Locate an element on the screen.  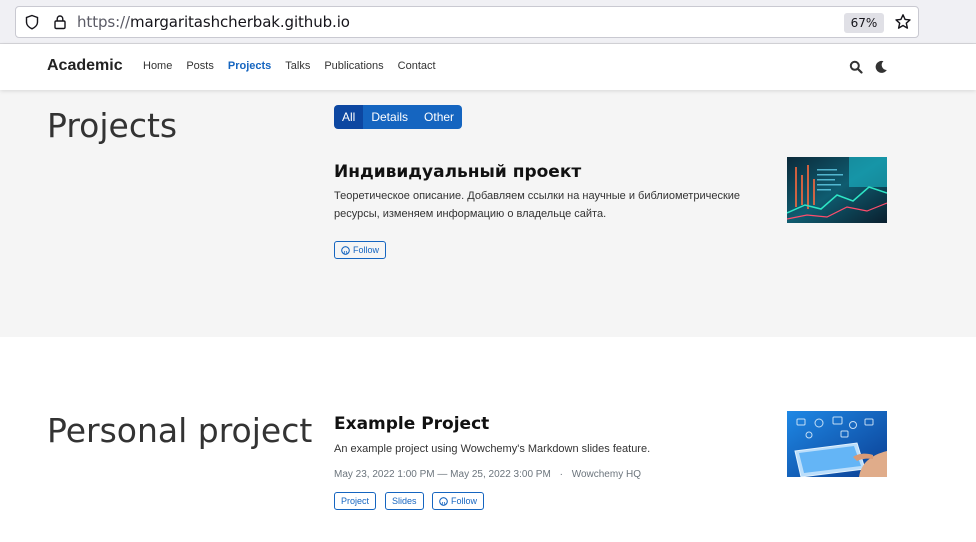
project-tag-label: Project is located at coordinates (355, 501).